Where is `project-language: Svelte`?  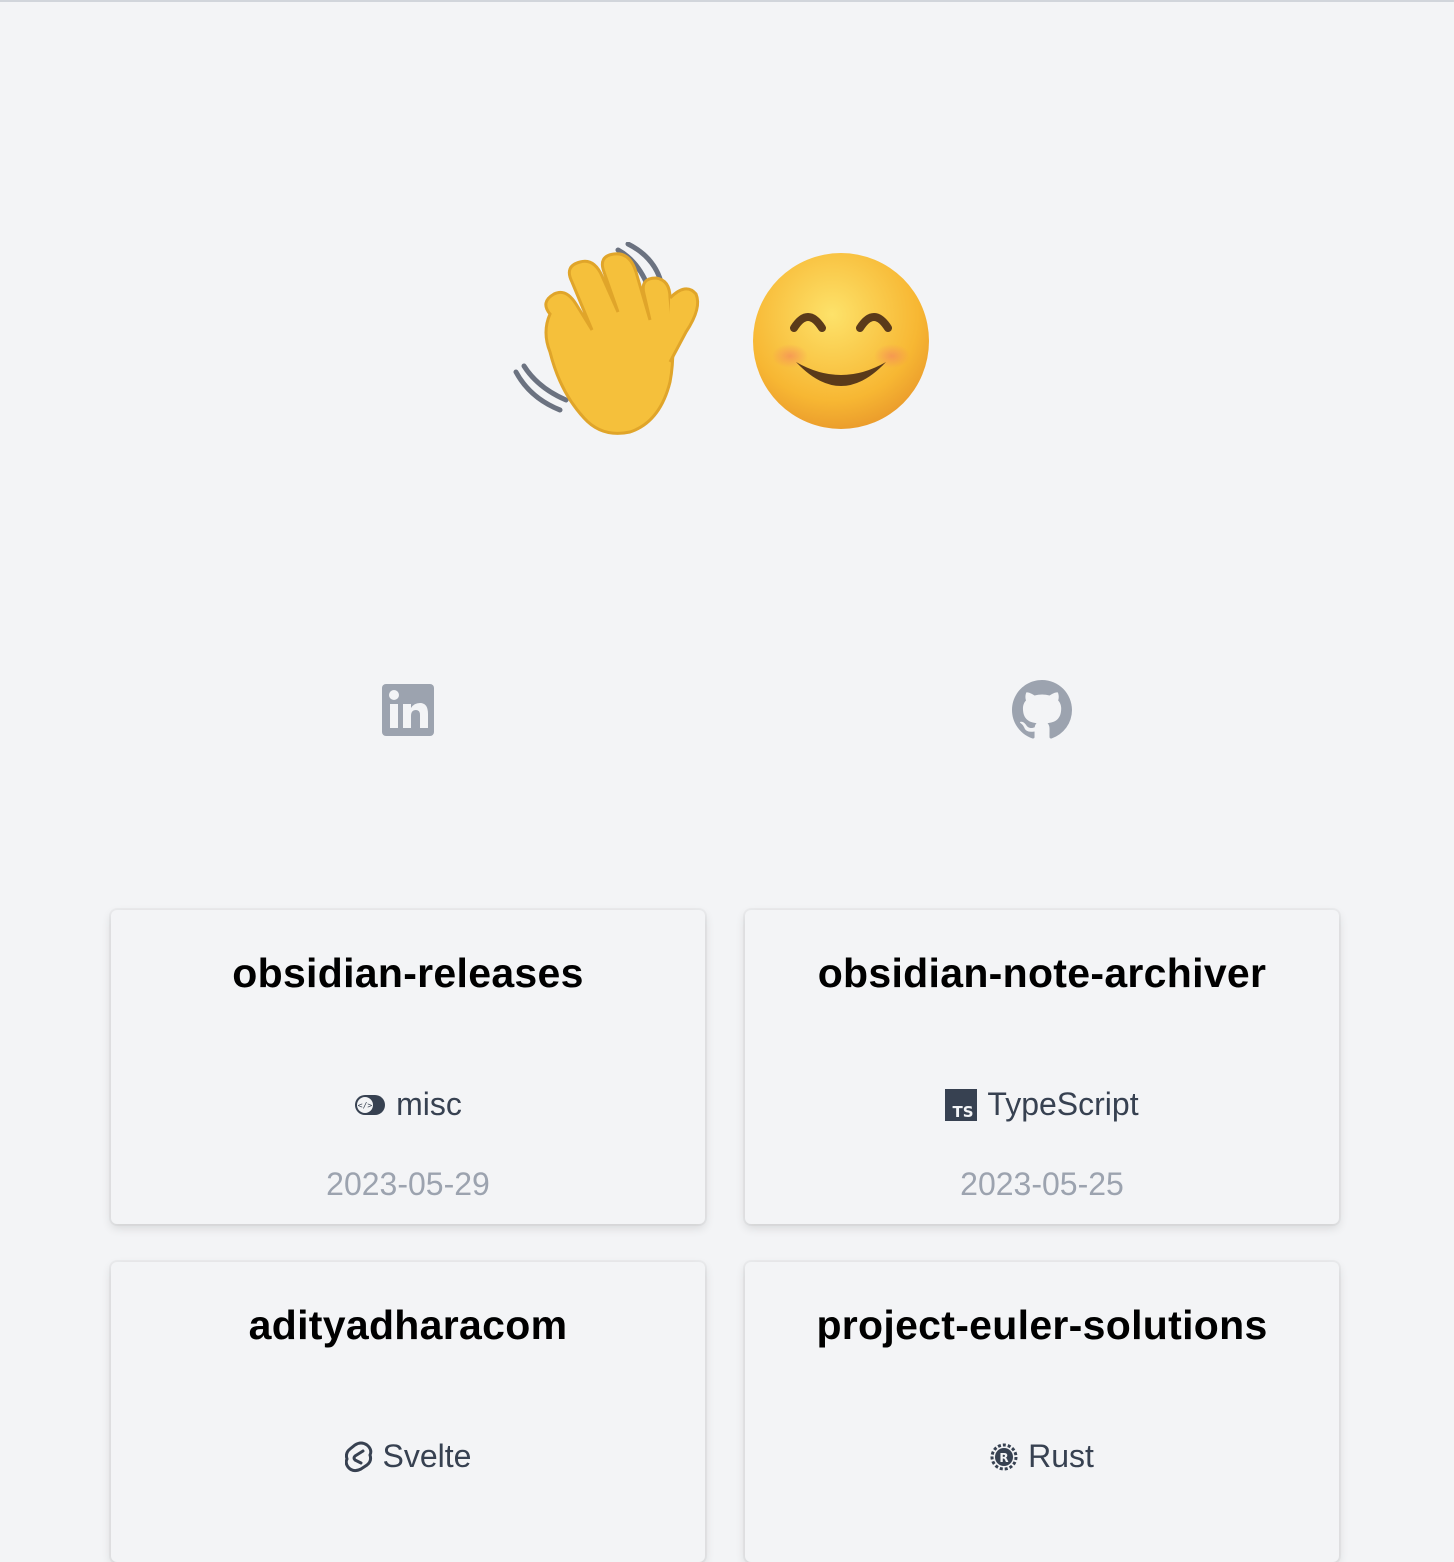
project-language: Svelte is located at coordinates (408, 1456).